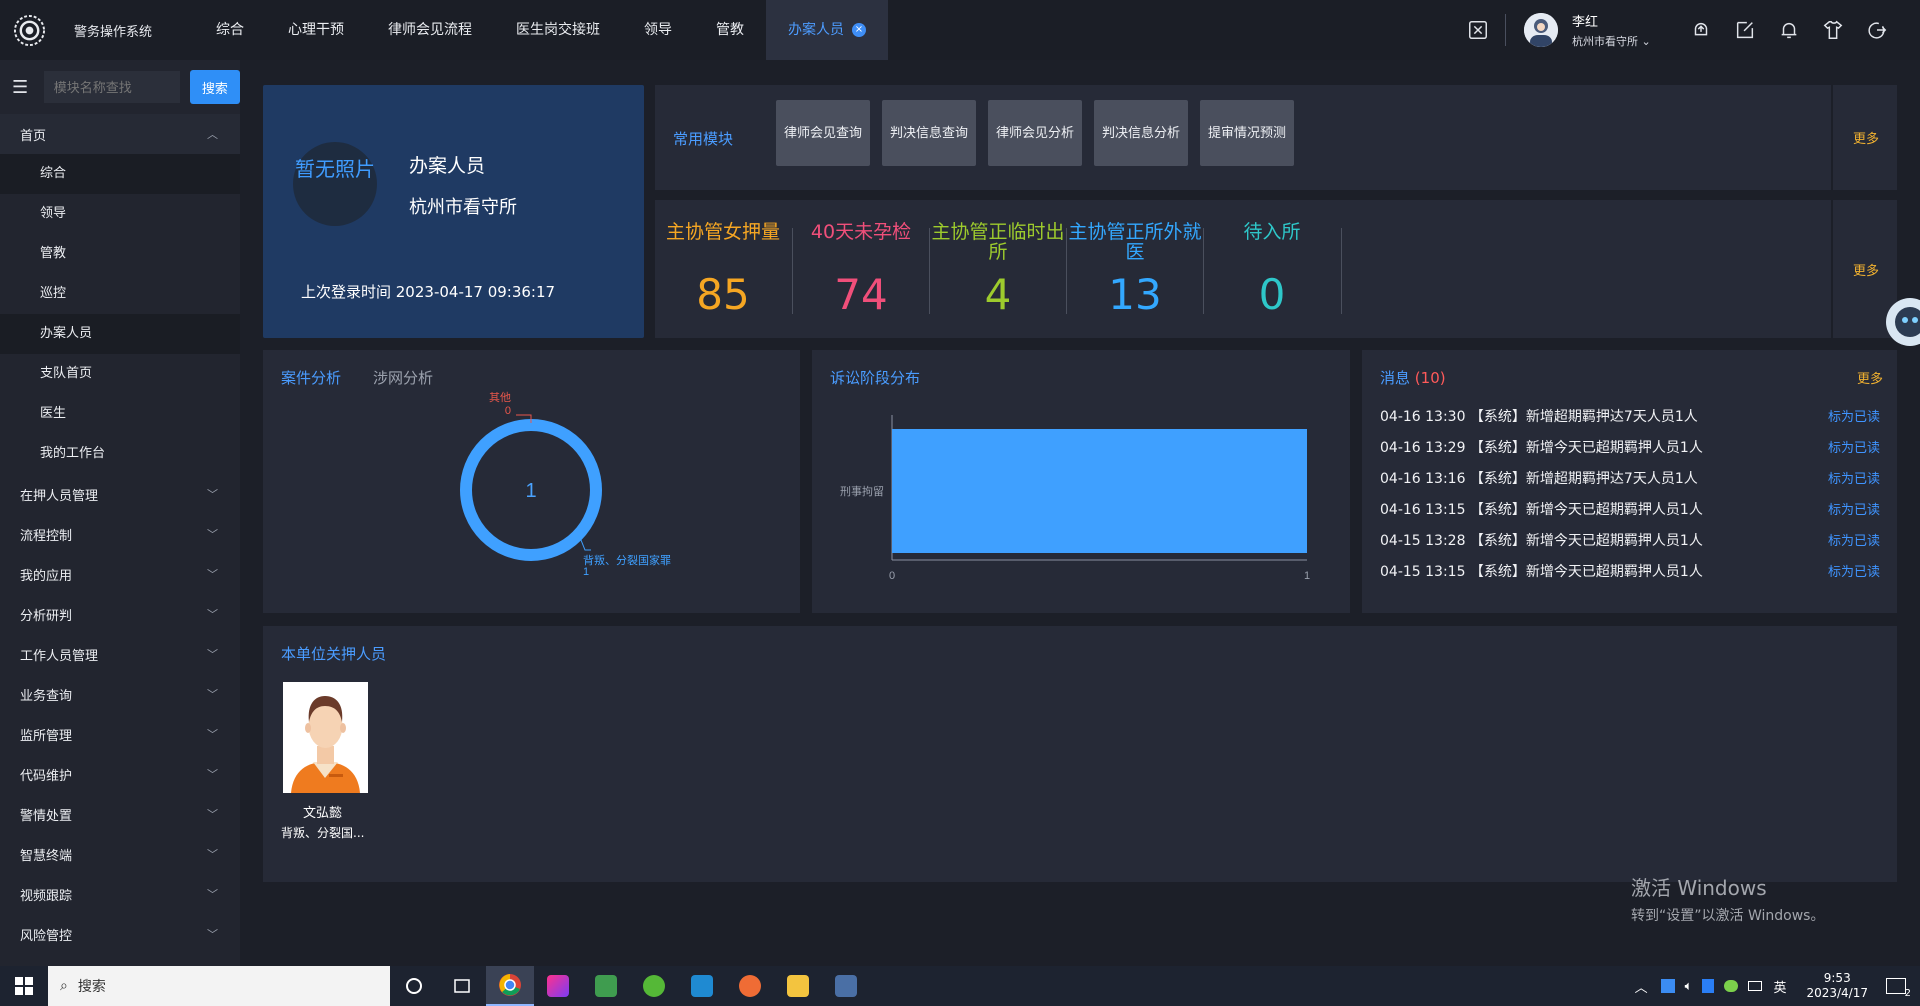 The image size is (1920, 1006). Describe the element at coordinates (1539, 417) in the screenshot. I see `message-text: 04-16 13:30 【系统】新增超期羁押达7天人员1人` at that location.